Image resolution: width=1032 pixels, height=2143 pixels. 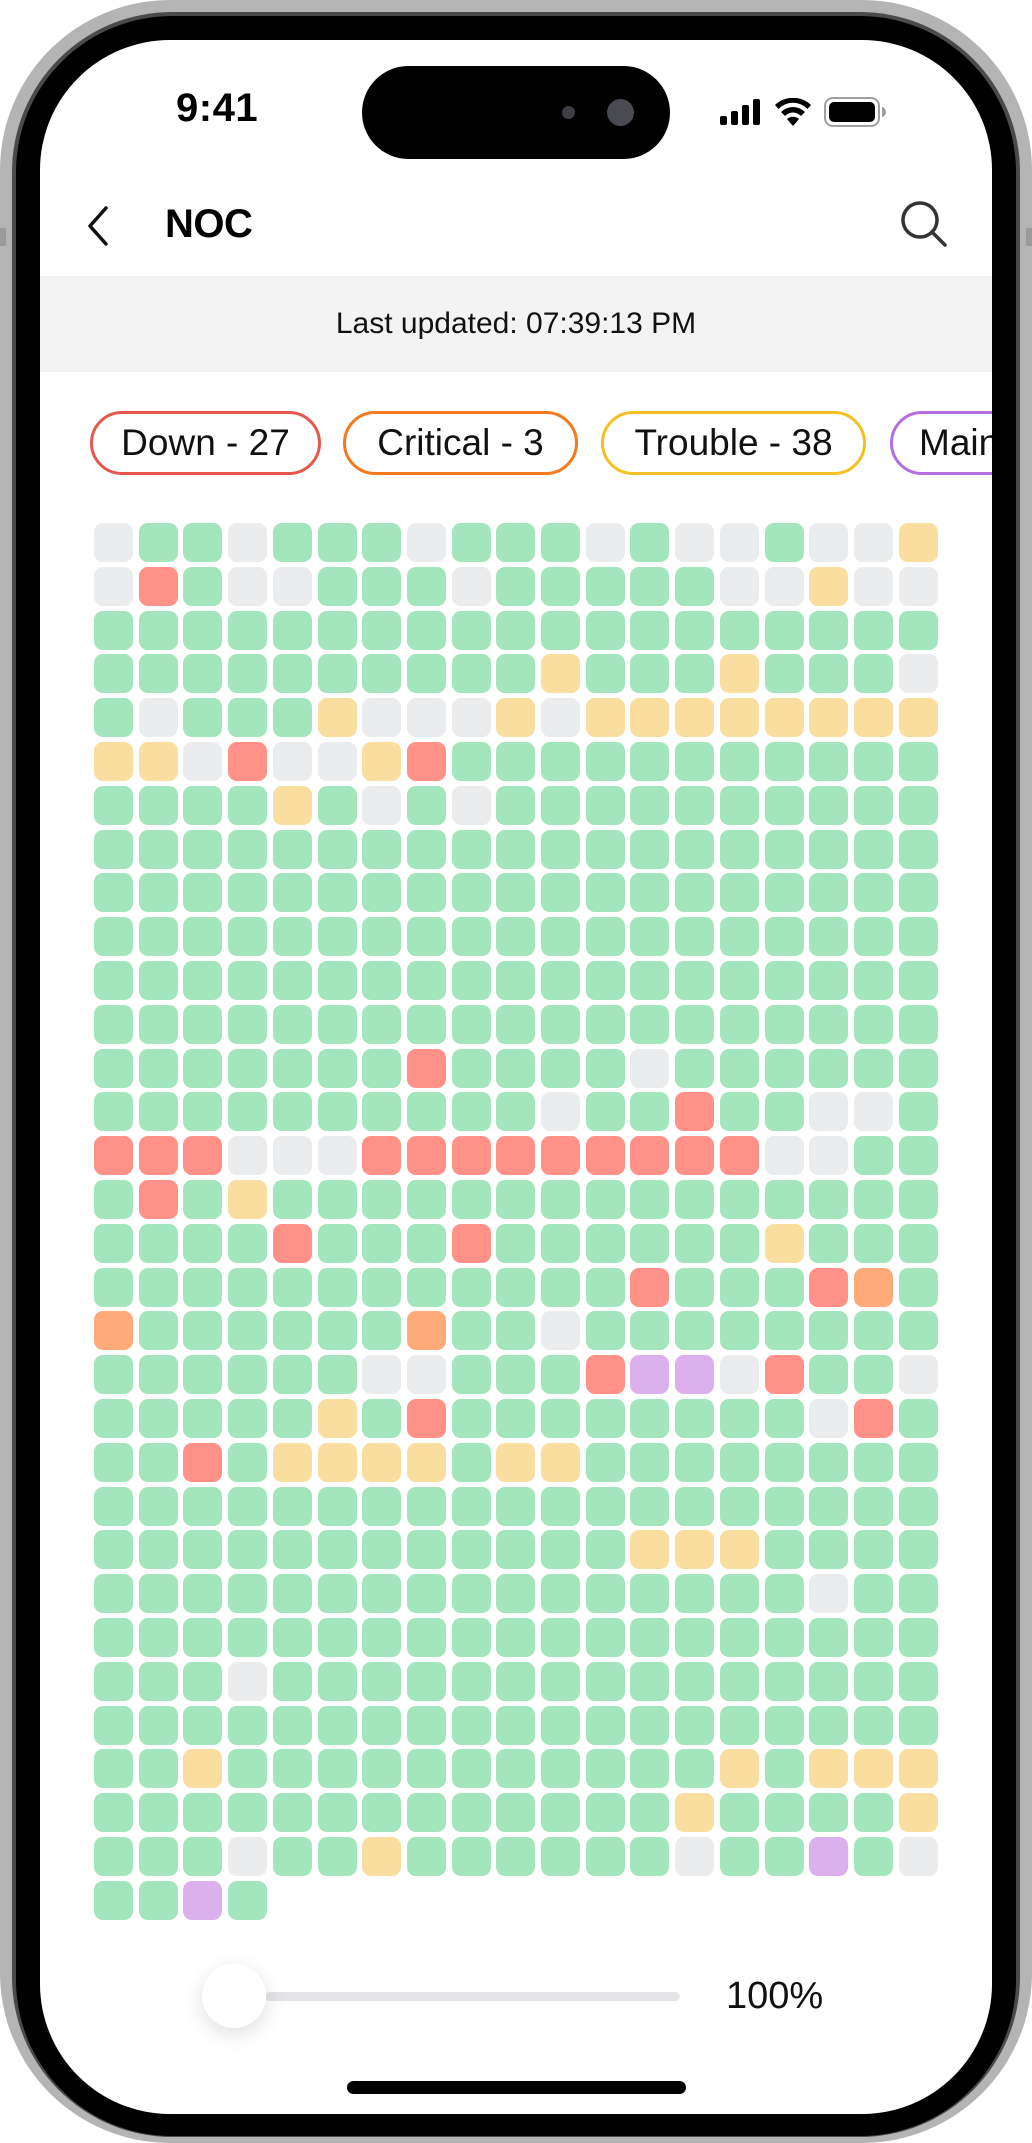 What do you see at coordinates (941, 443) in the screenshot?
I see `filter-chip-maintenance: Main` at bounding box center [941, 443].